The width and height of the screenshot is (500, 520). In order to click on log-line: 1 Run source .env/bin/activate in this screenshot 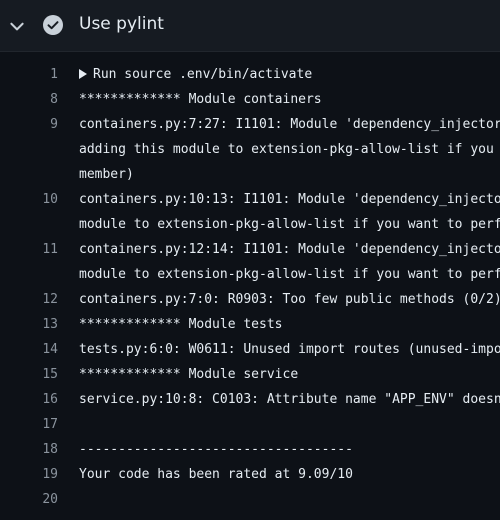, I will do `click(250, 74)`.